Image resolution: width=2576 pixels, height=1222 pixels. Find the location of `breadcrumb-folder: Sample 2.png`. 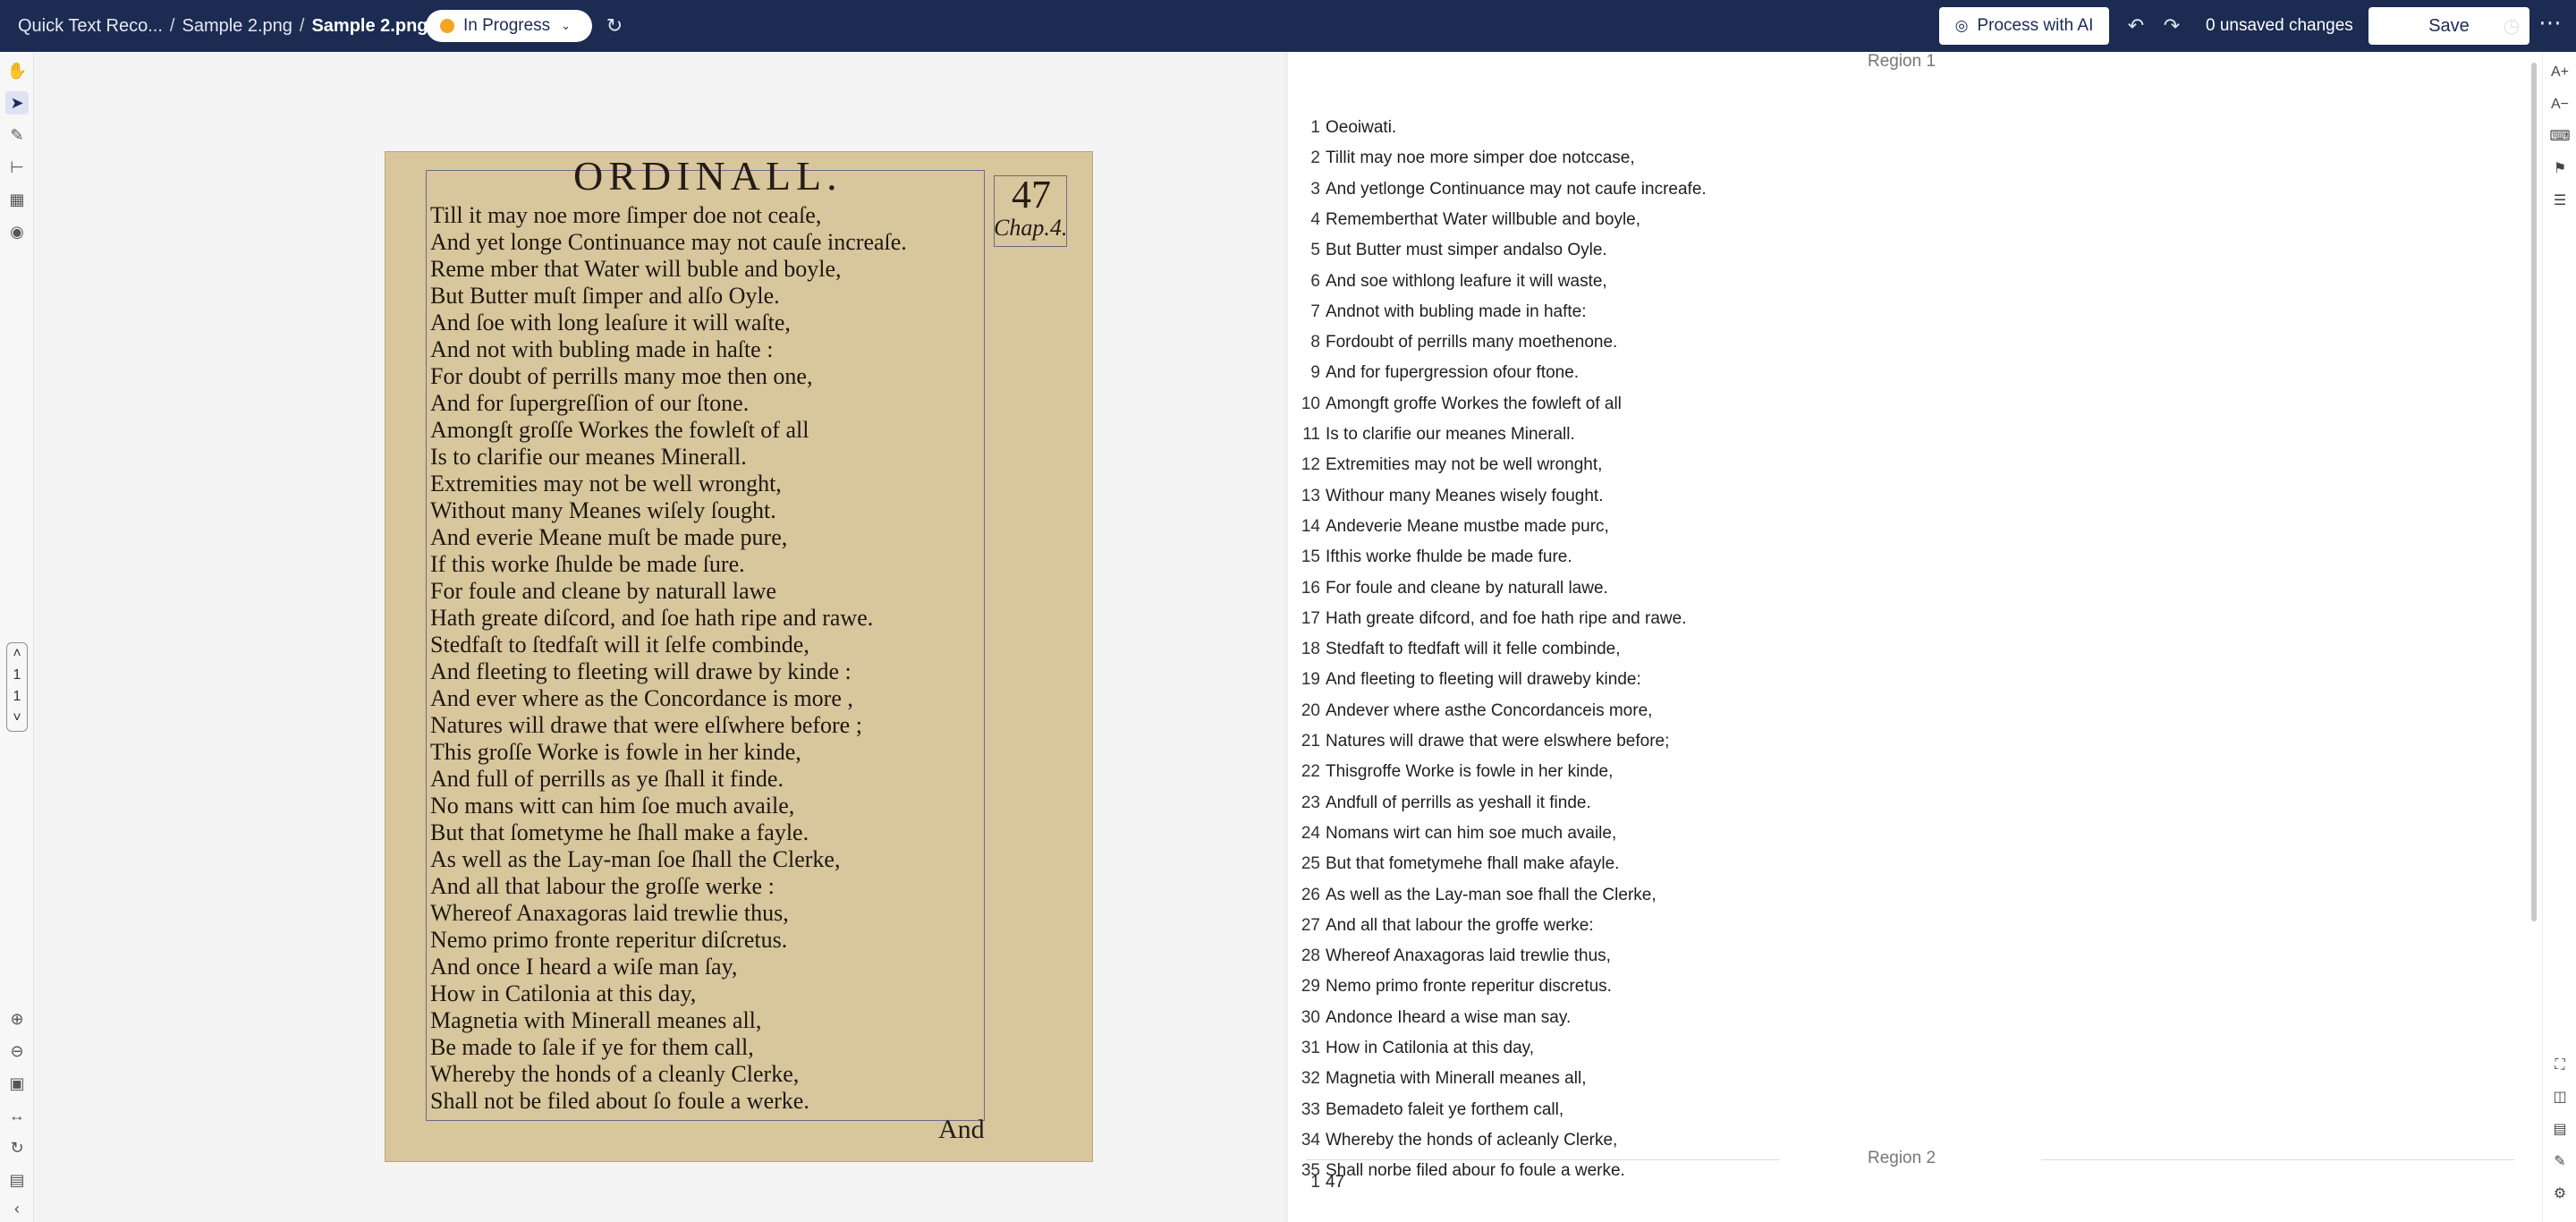

breadcrumb-folder: Sample 2.png is located at coordinates (237, 26).